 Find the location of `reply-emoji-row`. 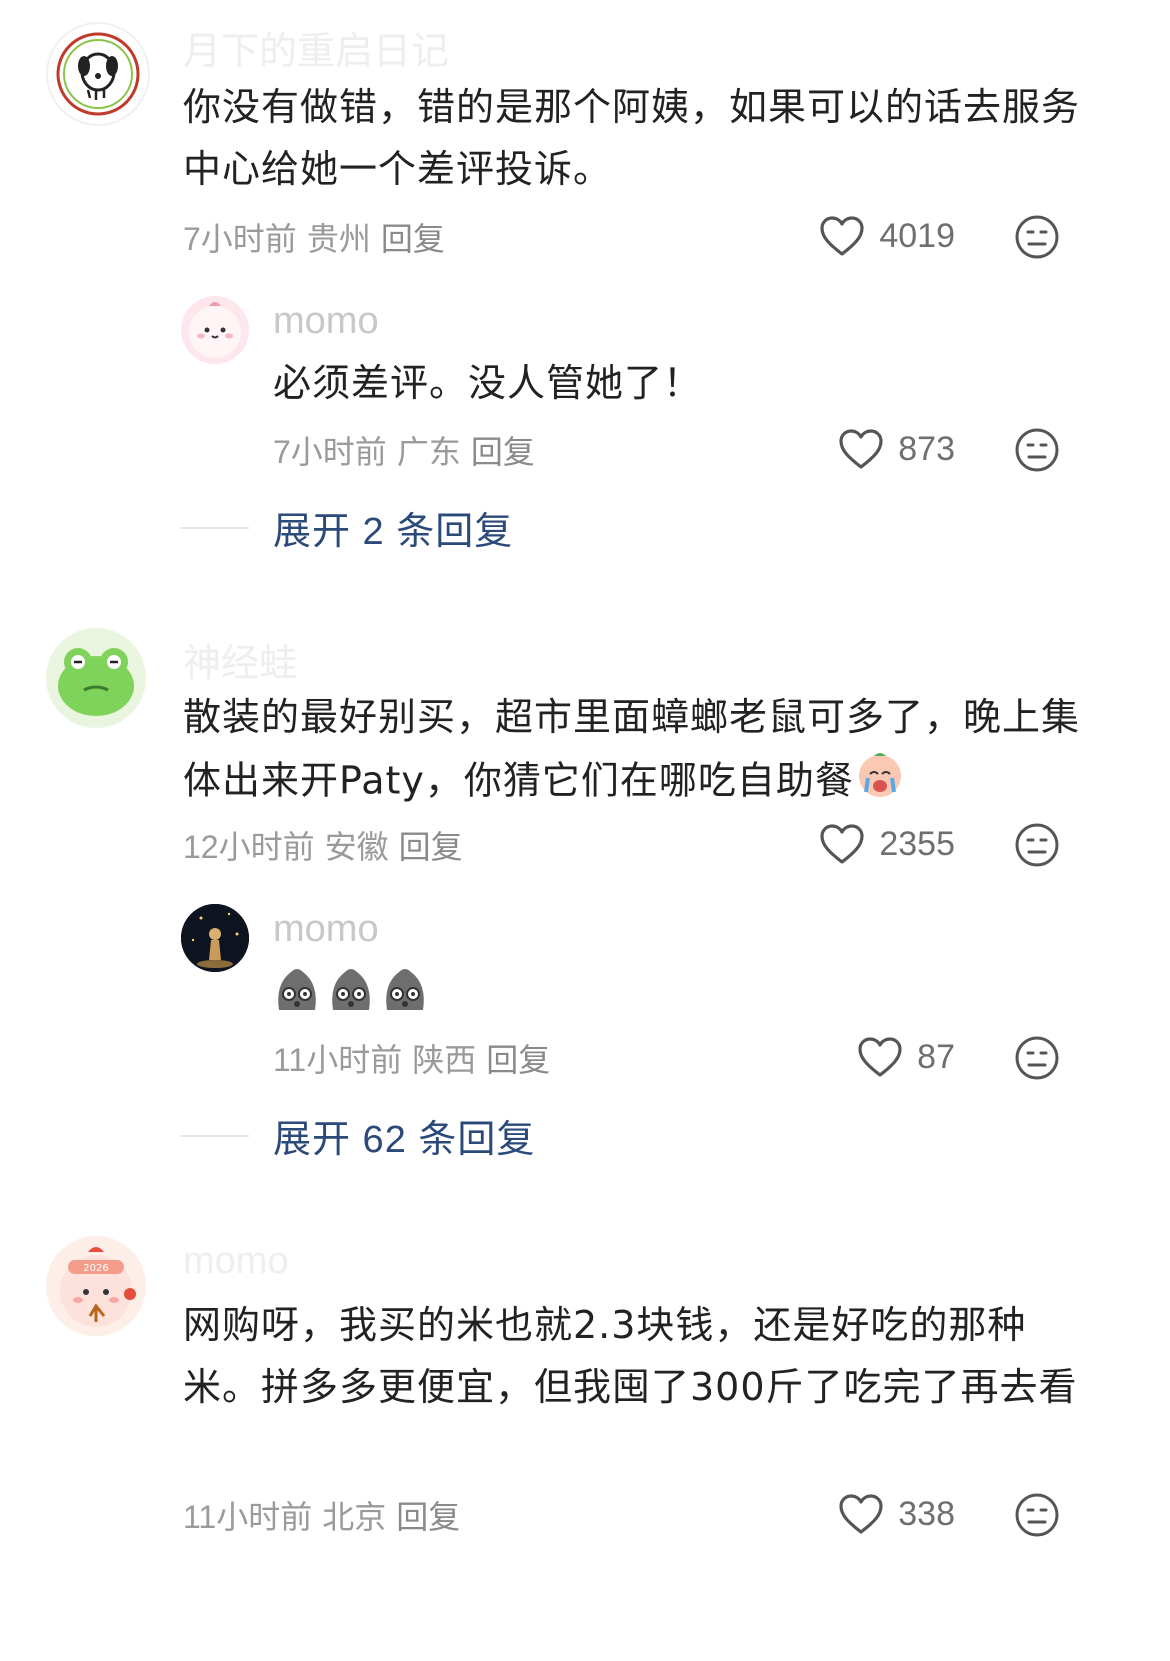

reply-emoji-row is located at coordinates (351, 991).